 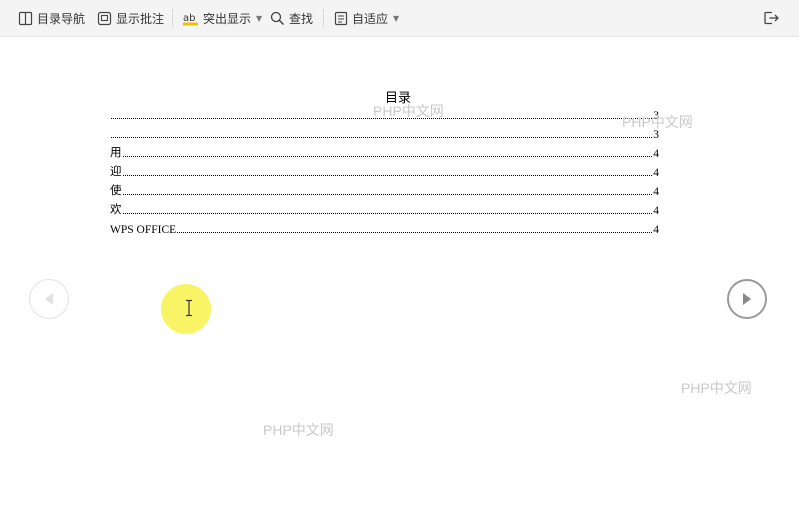 I want to click on toc-navigation-label: 目录导航, so click(x=61, y=18).